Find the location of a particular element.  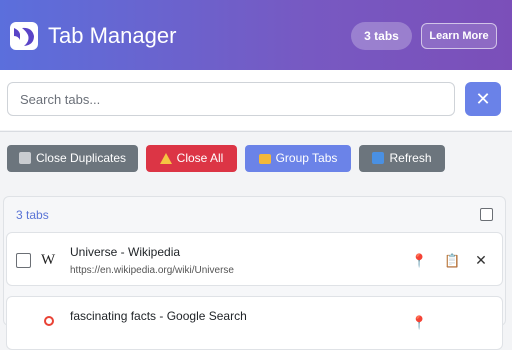

close-tab-button: ✕ is located at coordinates (481, 260).